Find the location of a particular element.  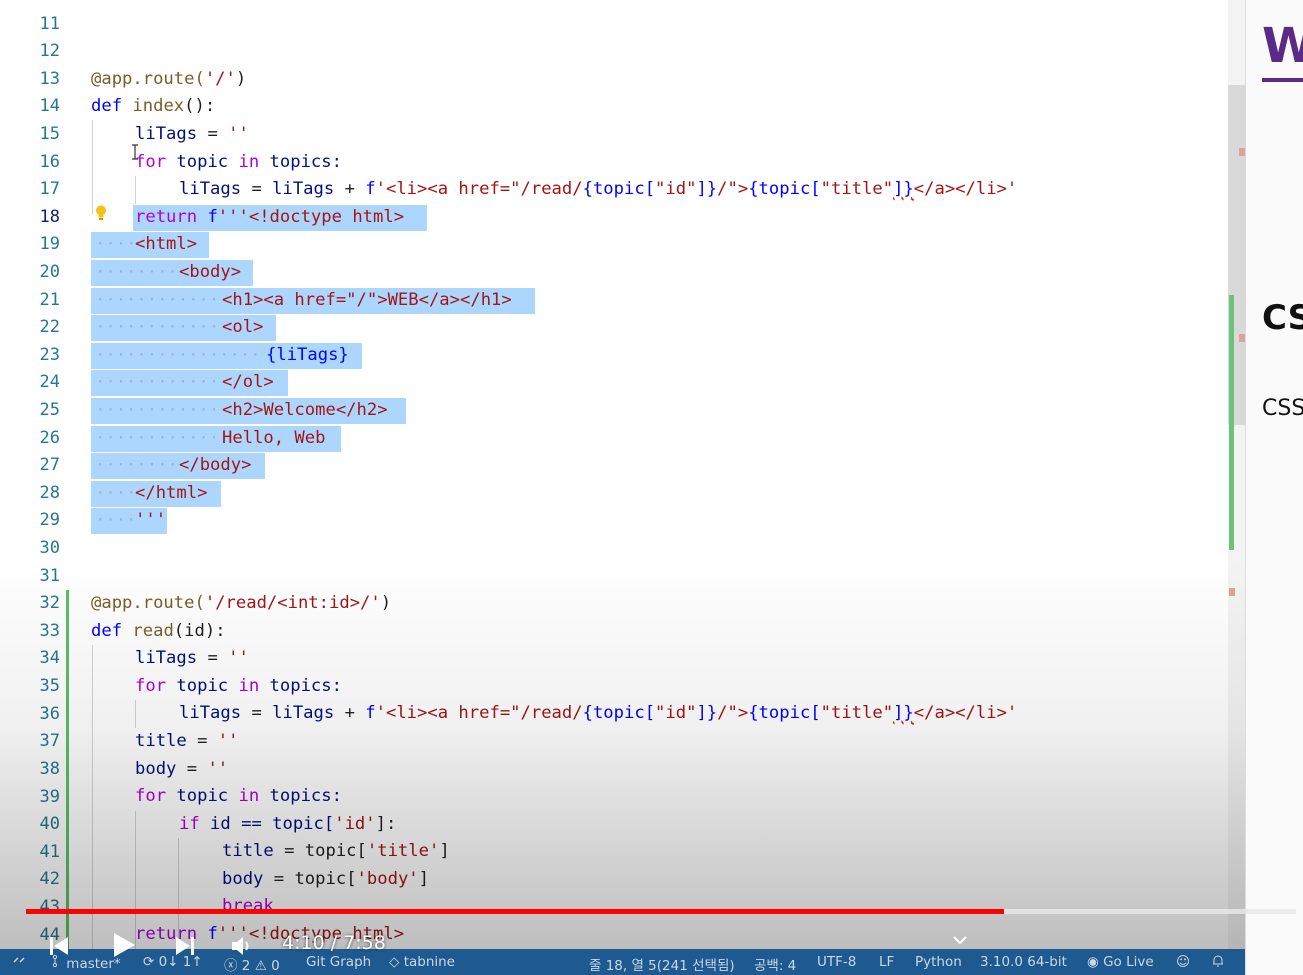

line-number: 35 is located at coordinates (49, 686).